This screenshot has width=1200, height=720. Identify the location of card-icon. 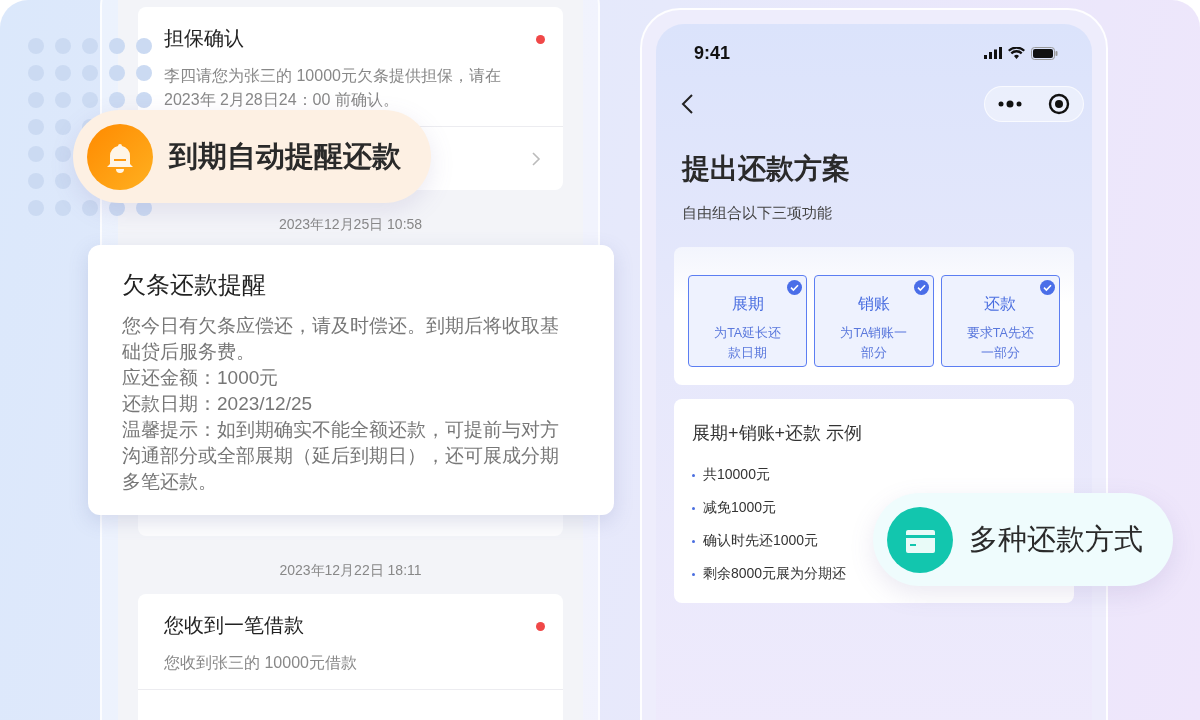
(920, 539).